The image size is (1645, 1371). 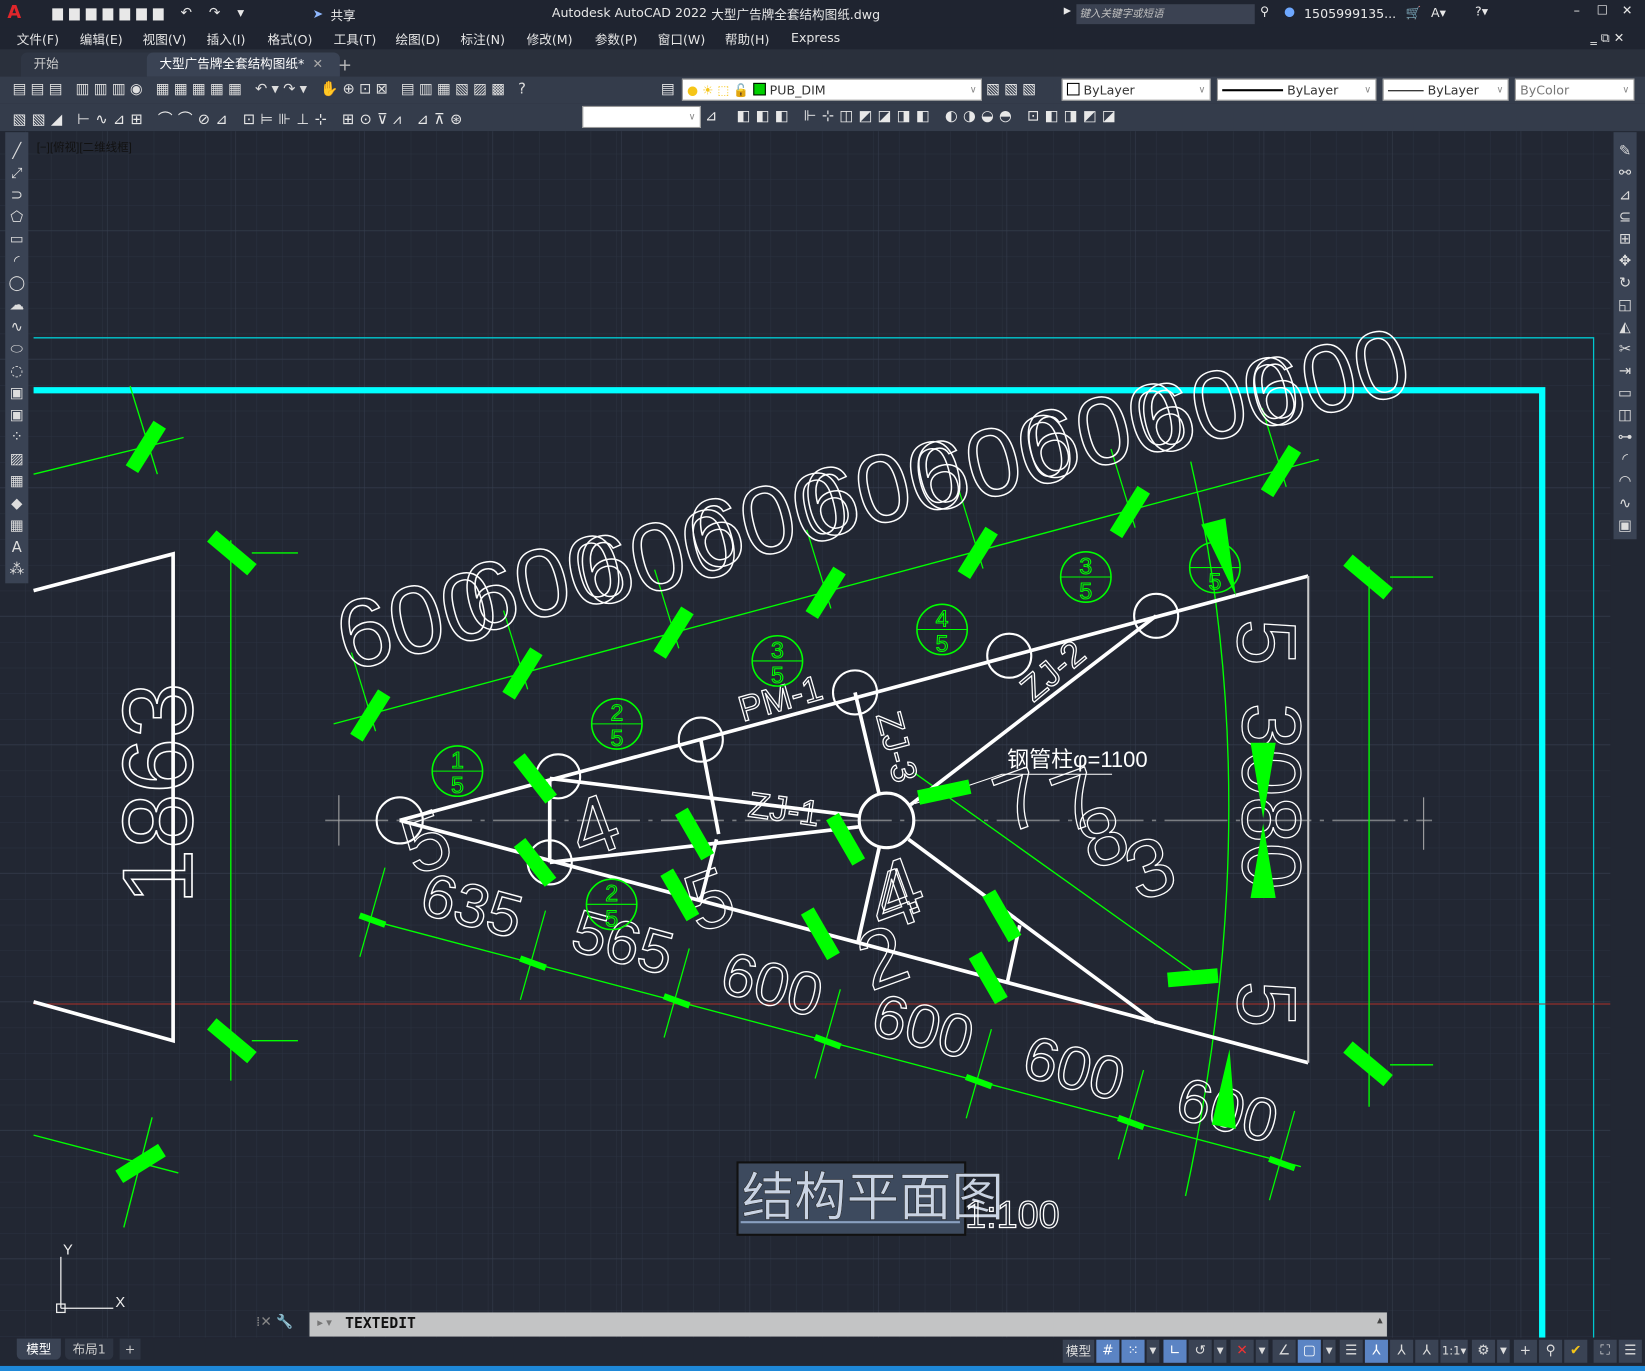 I want to click on drawing-scale: 1:100, so click(x=1012, y=1215).